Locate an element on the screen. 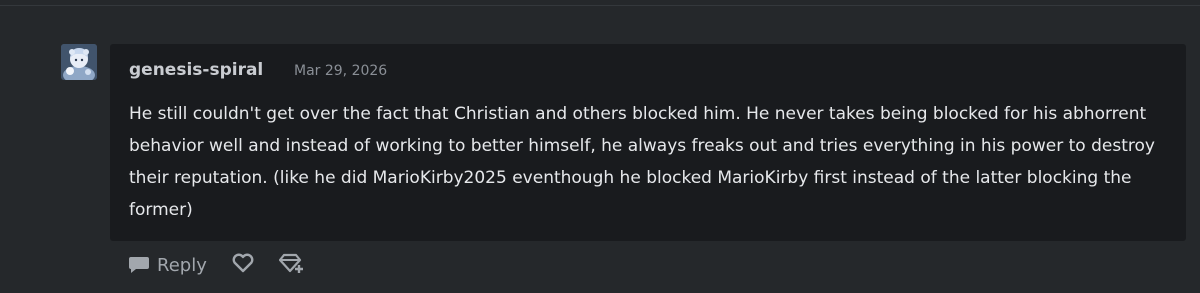  speech-bubble-icon is located at coordinates (139, 265).